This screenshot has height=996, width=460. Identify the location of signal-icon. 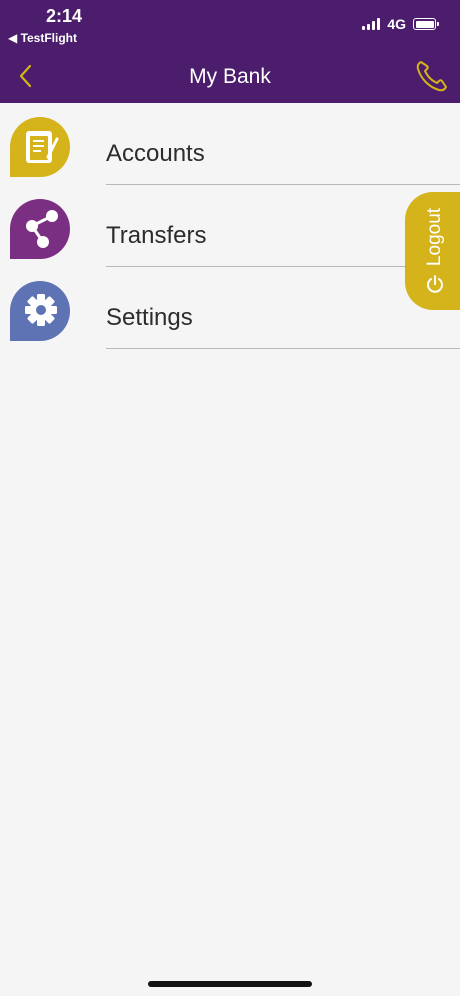
(371, 24).